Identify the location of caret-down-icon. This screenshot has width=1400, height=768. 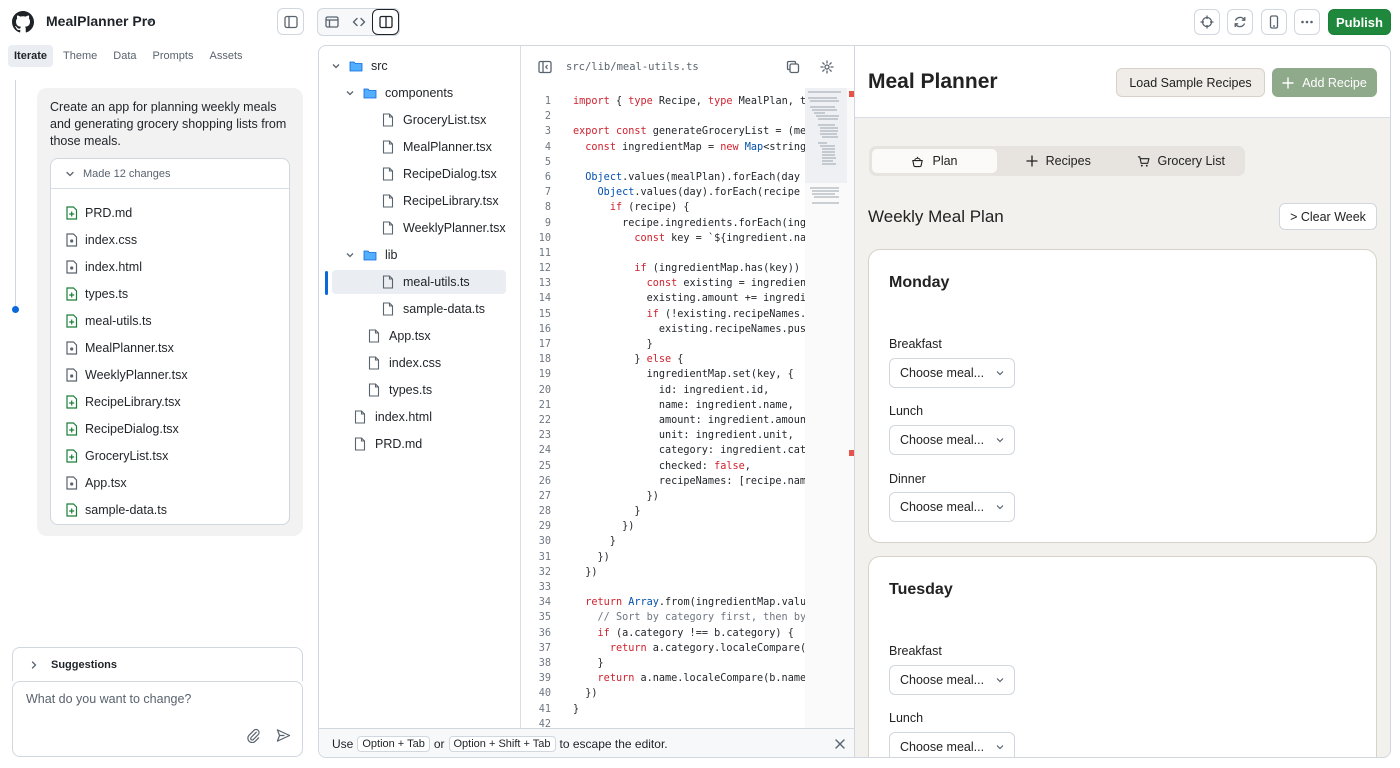
(150, 22).